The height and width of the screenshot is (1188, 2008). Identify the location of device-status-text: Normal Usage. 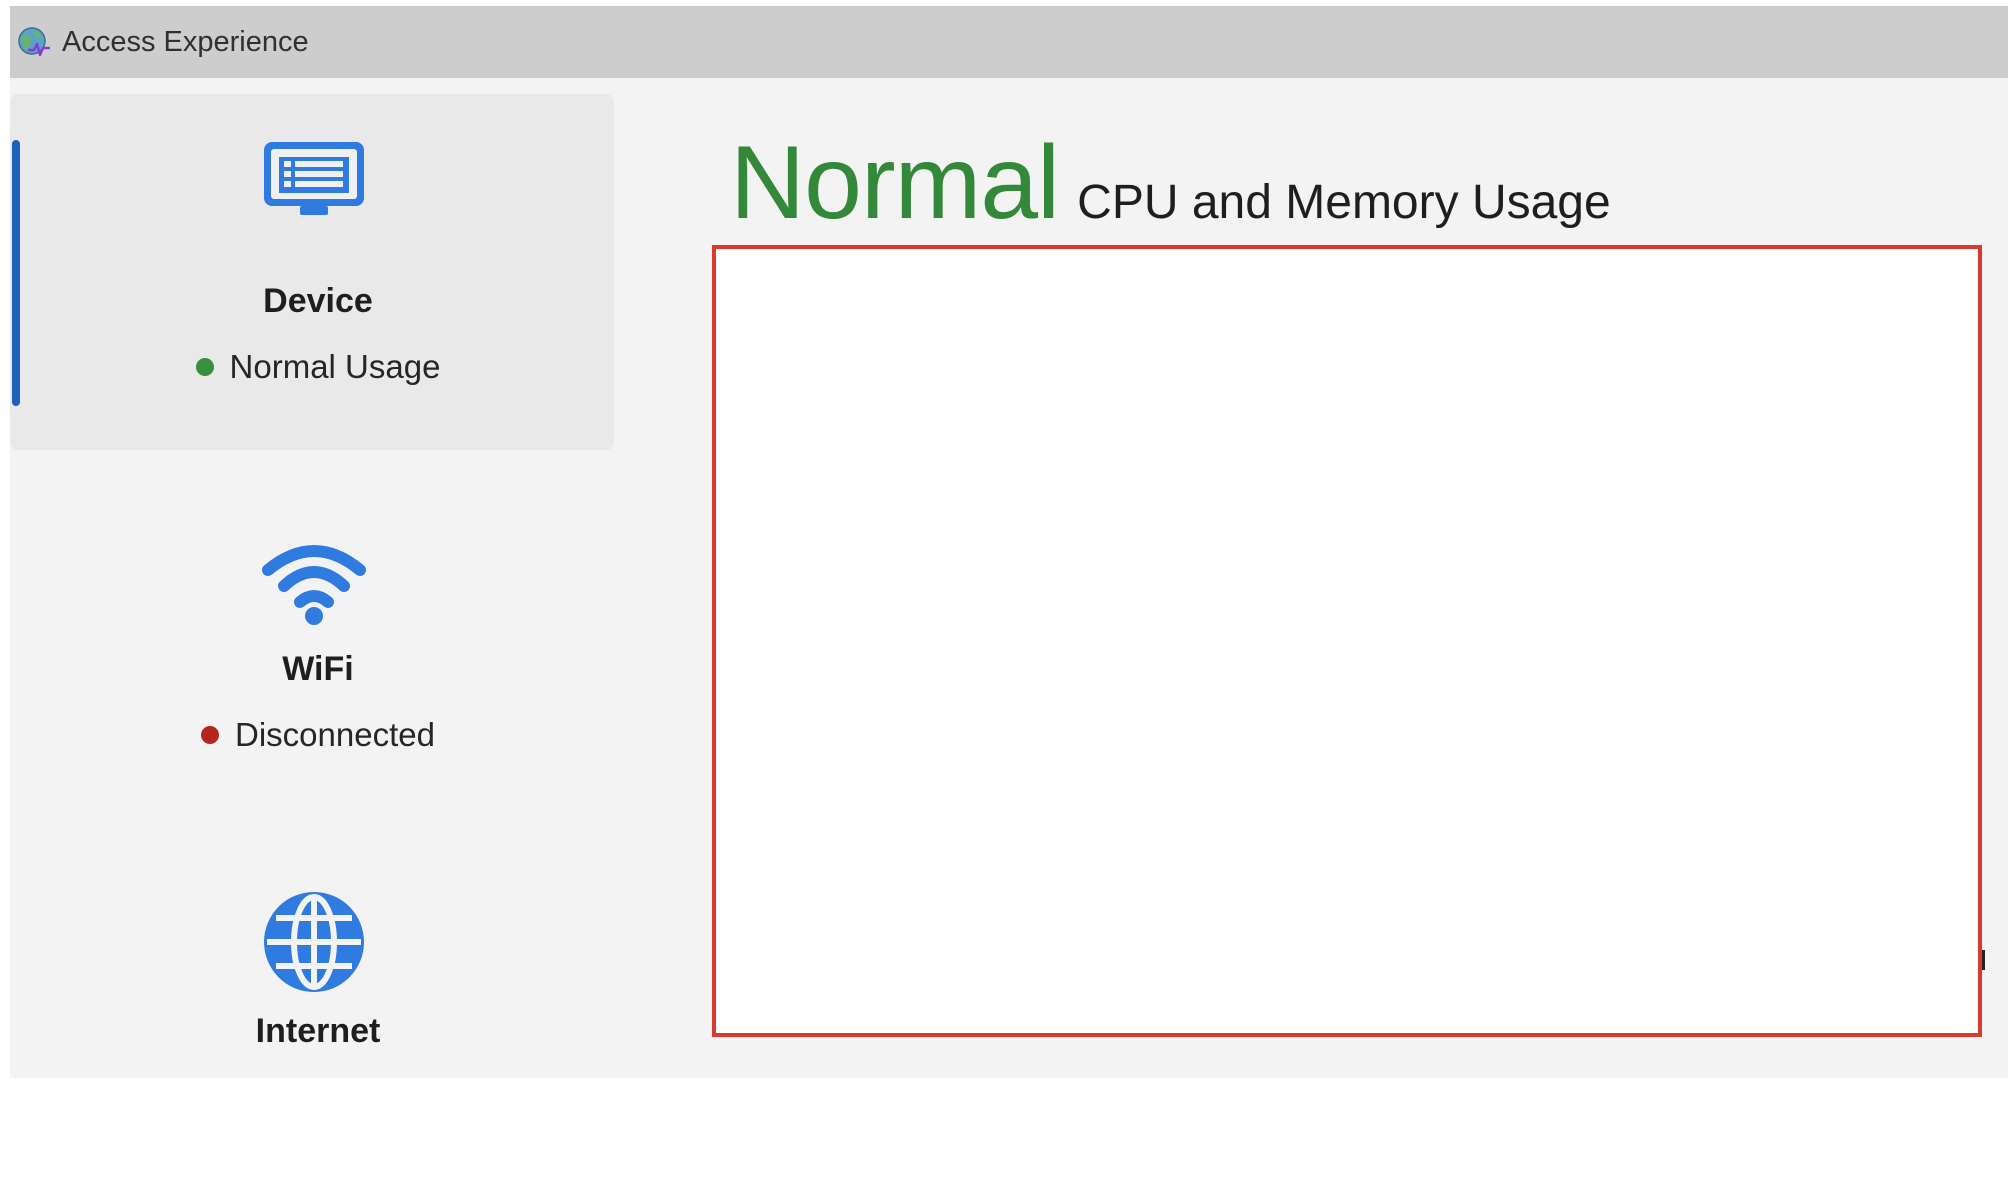
(335, 366).